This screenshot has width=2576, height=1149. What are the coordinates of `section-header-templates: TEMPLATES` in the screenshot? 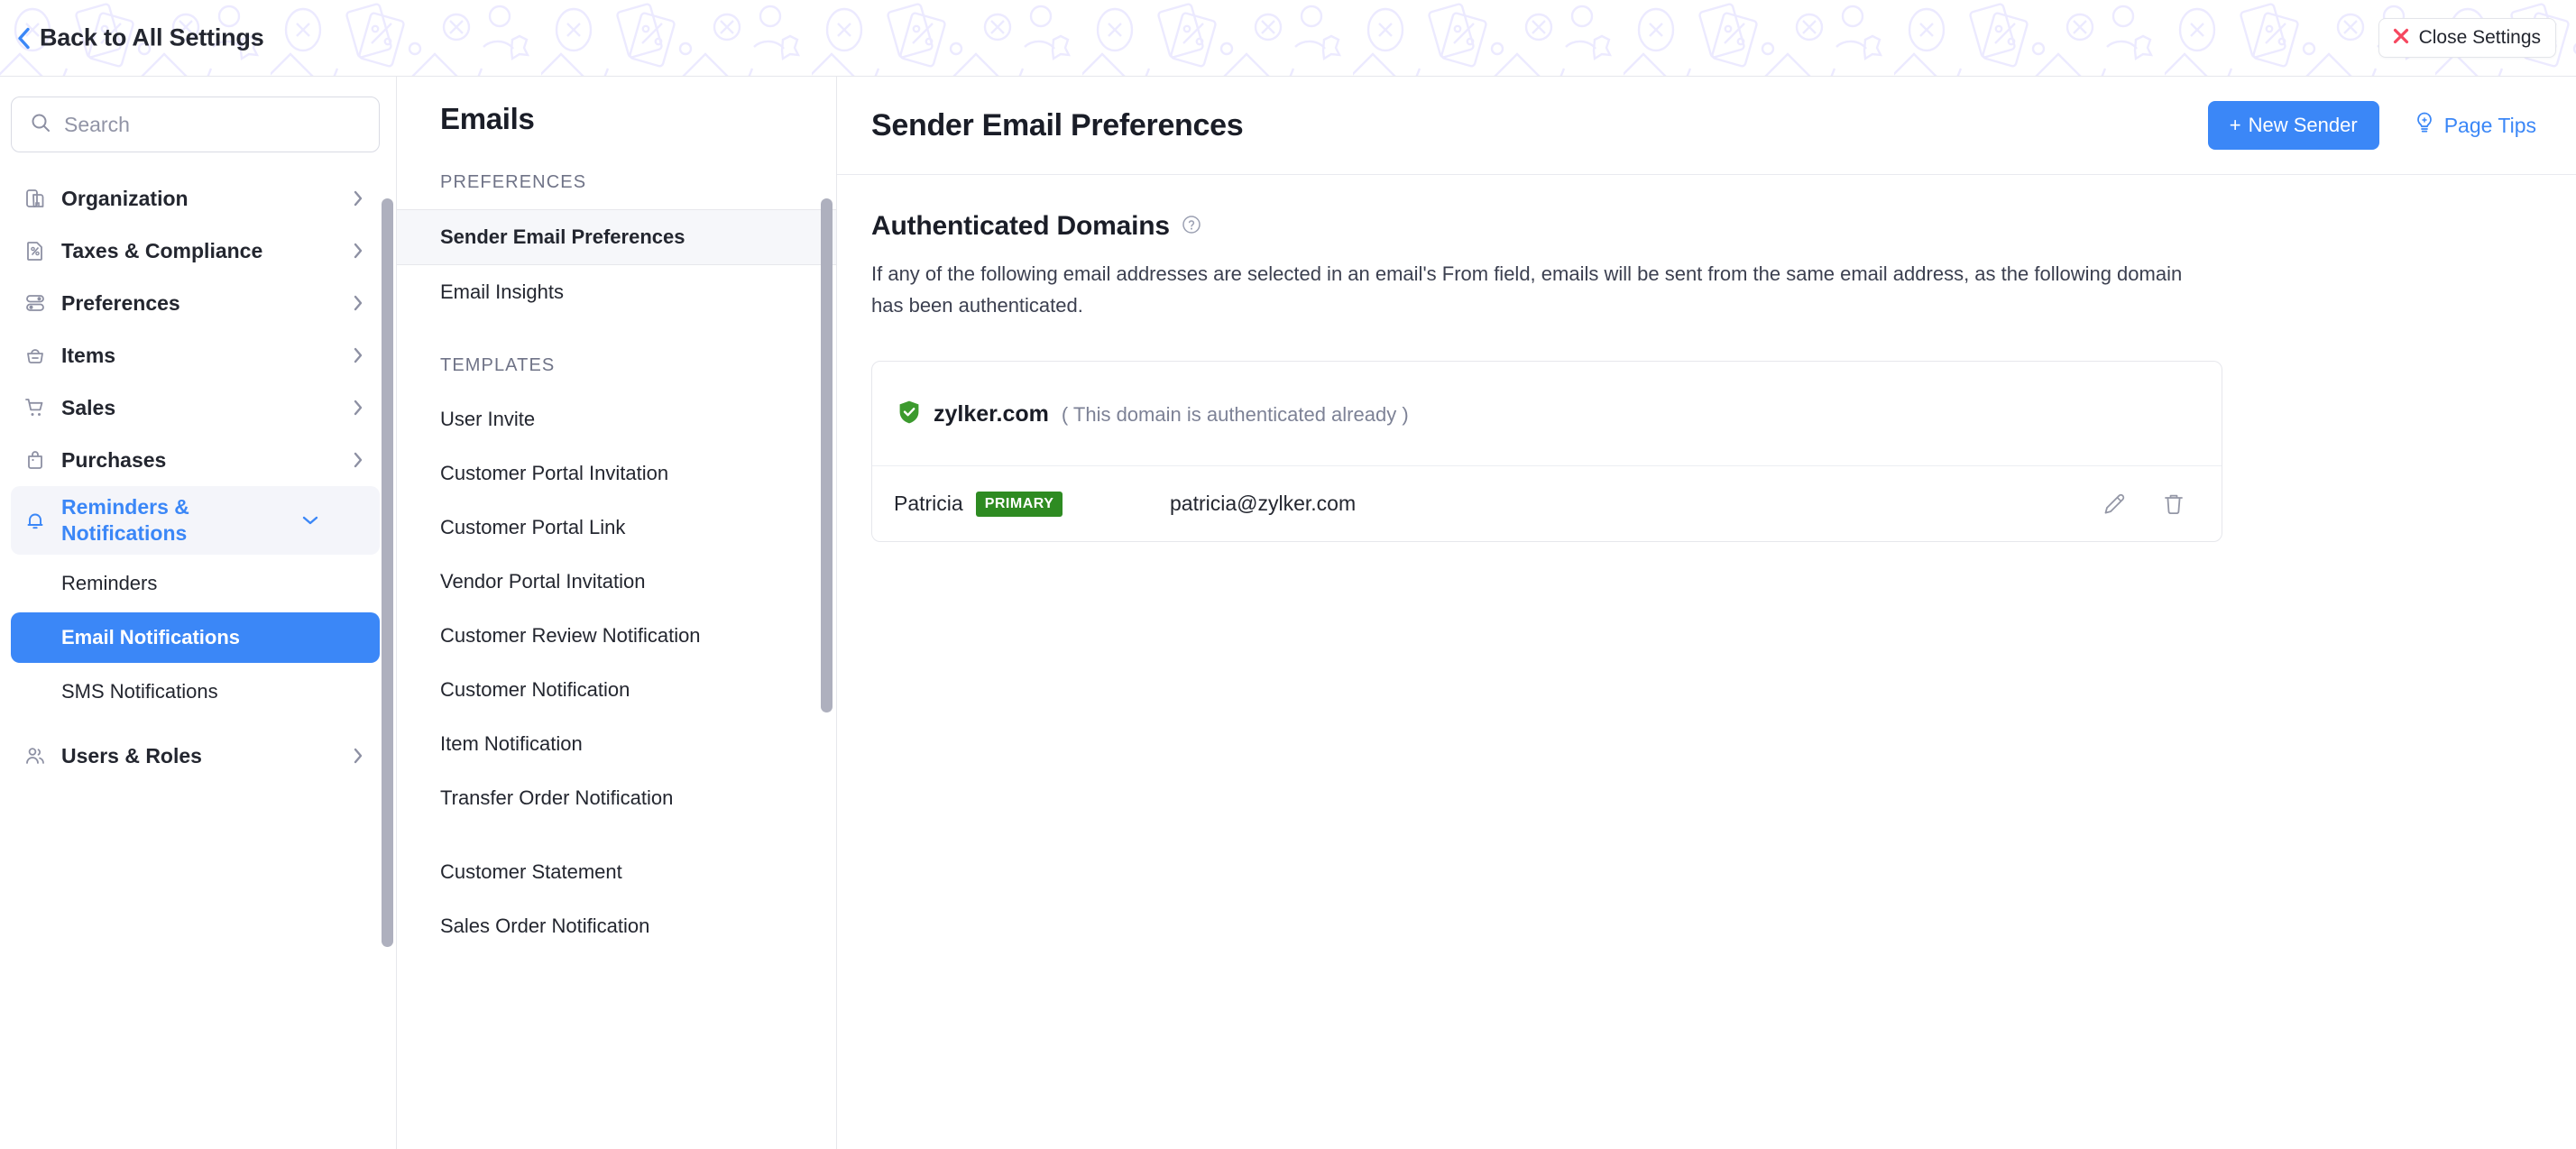 It's located at (498, 365).